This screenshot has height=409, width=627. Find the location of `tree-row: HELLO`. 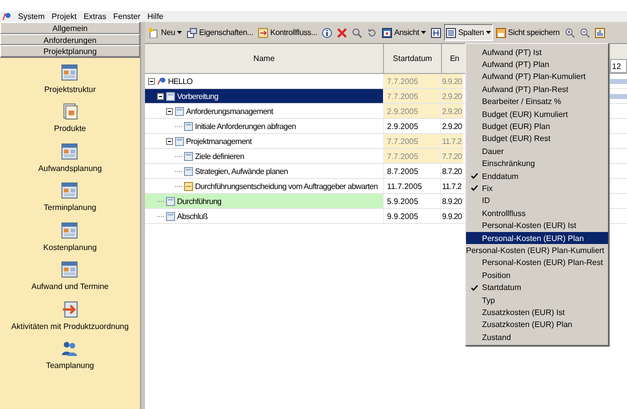

tree-row: HELLO is located at coordinates (264, 81).